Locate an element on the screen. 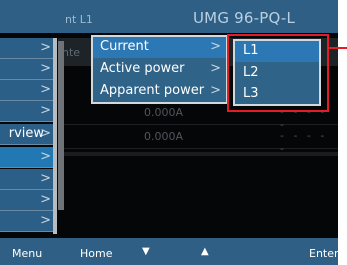 This screenshot has height=265, width=347. column-header: nte is located at coordinates (71, 52).